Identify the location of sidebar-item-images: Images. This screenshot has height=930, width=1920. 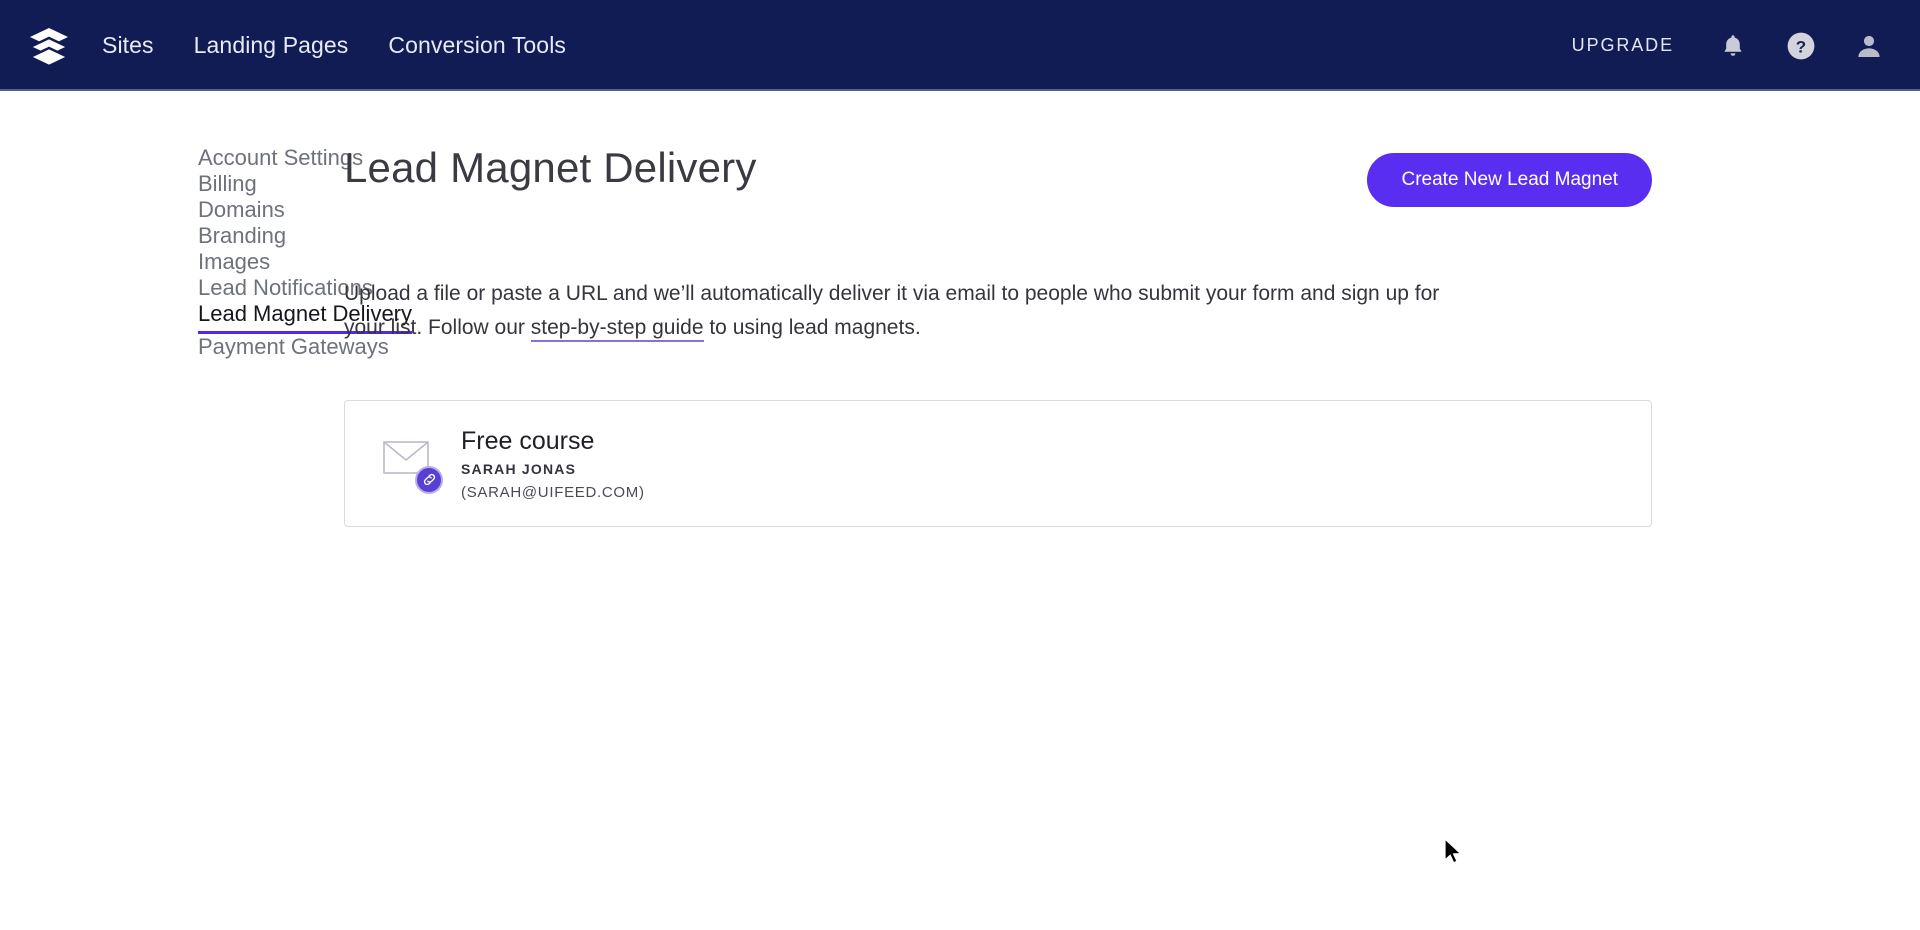
(234, 262).